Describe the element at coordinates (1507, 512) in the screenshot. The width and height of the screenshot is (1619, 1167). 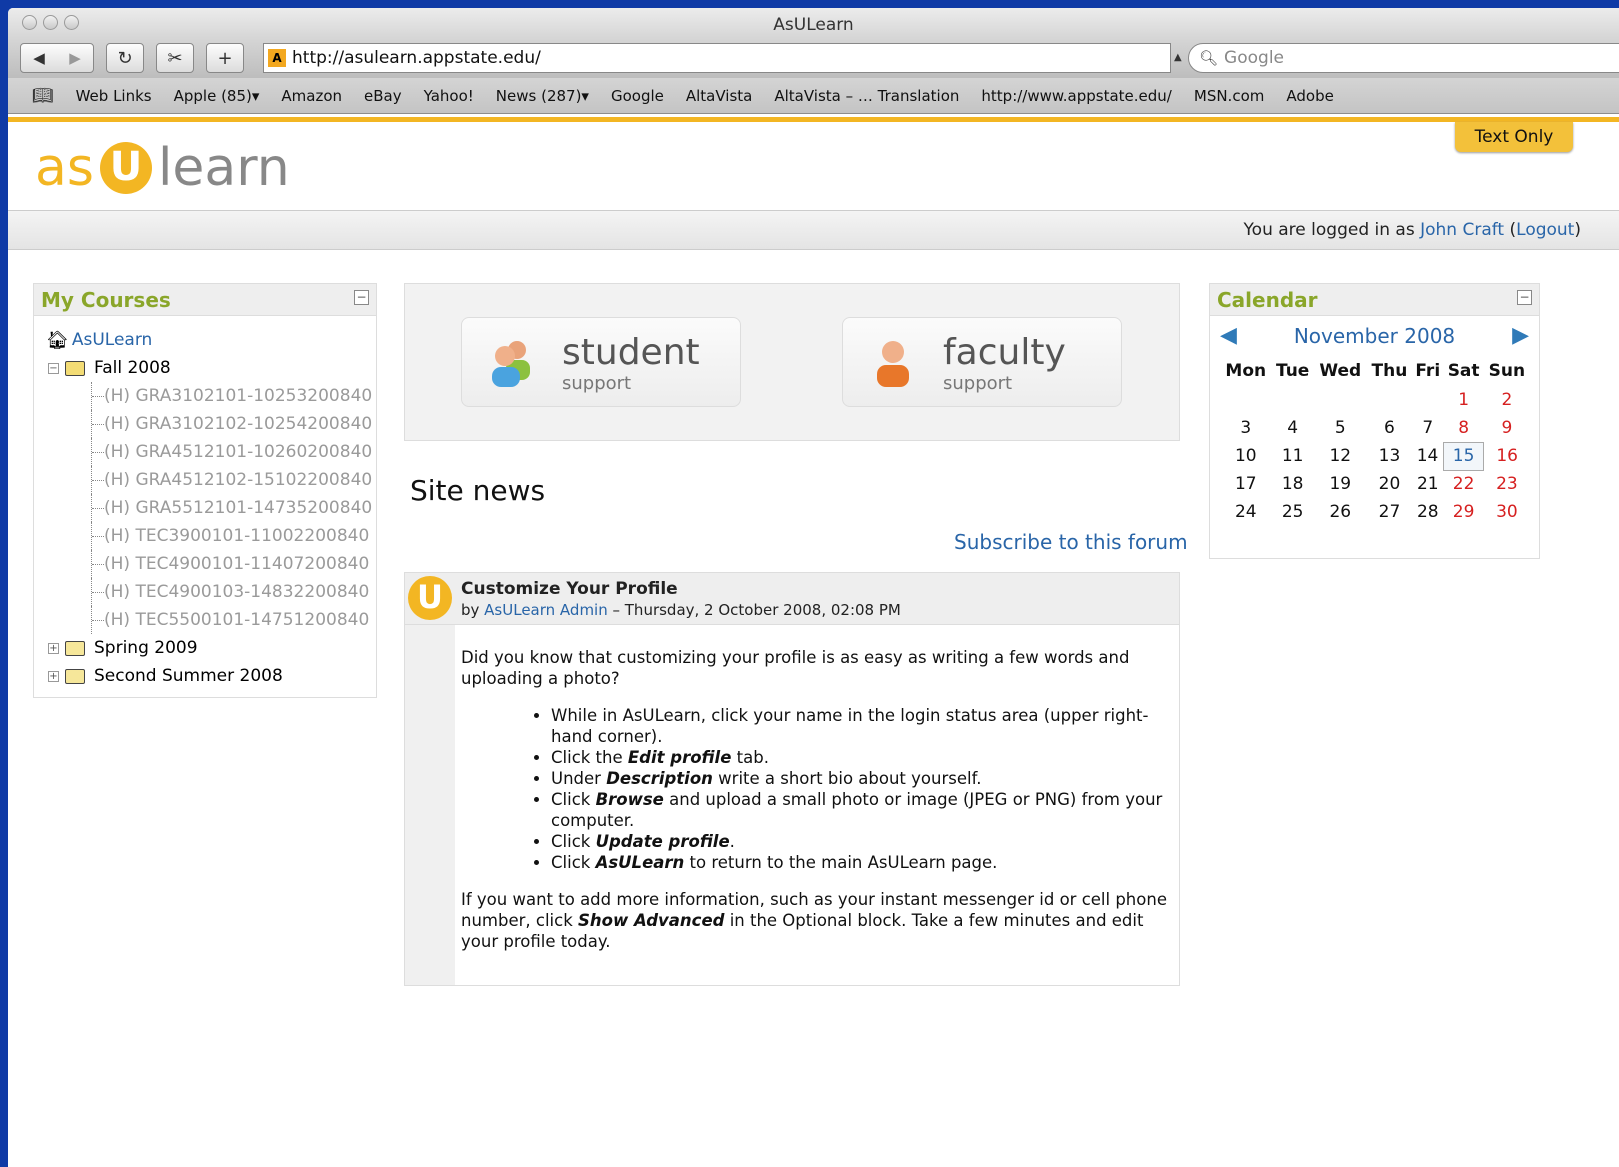
I see `calendar-day: 30` at that location.